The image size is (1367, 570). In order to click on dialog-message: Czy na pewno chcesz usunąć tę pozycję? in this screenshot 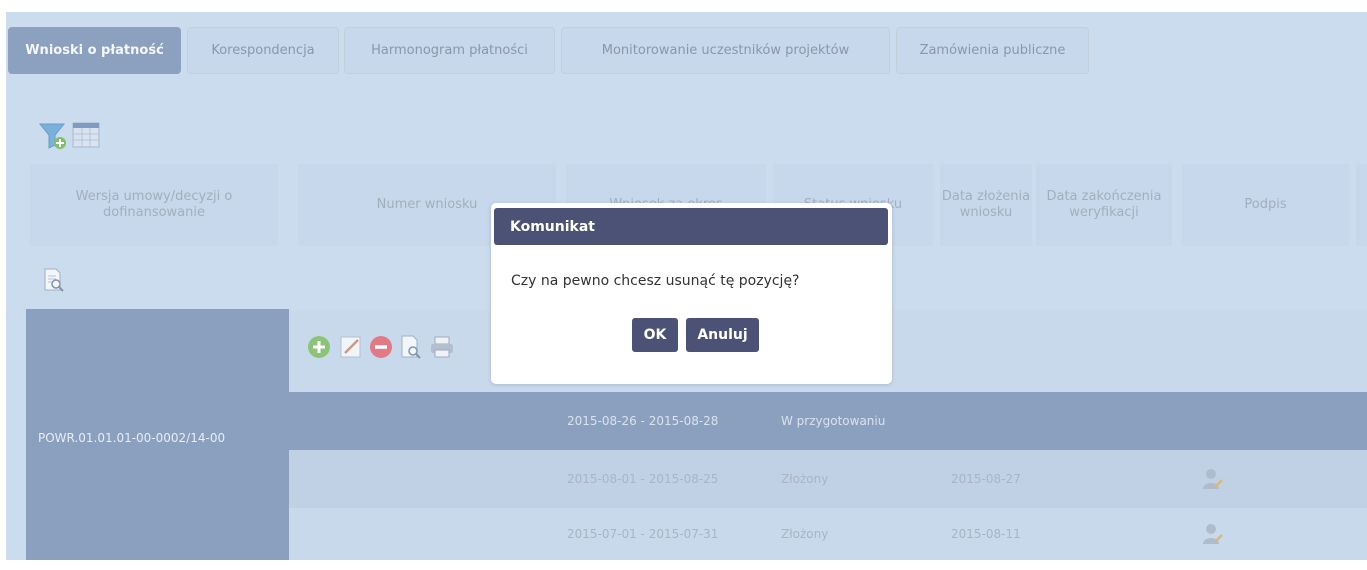, I will do `click(655, 281)`.